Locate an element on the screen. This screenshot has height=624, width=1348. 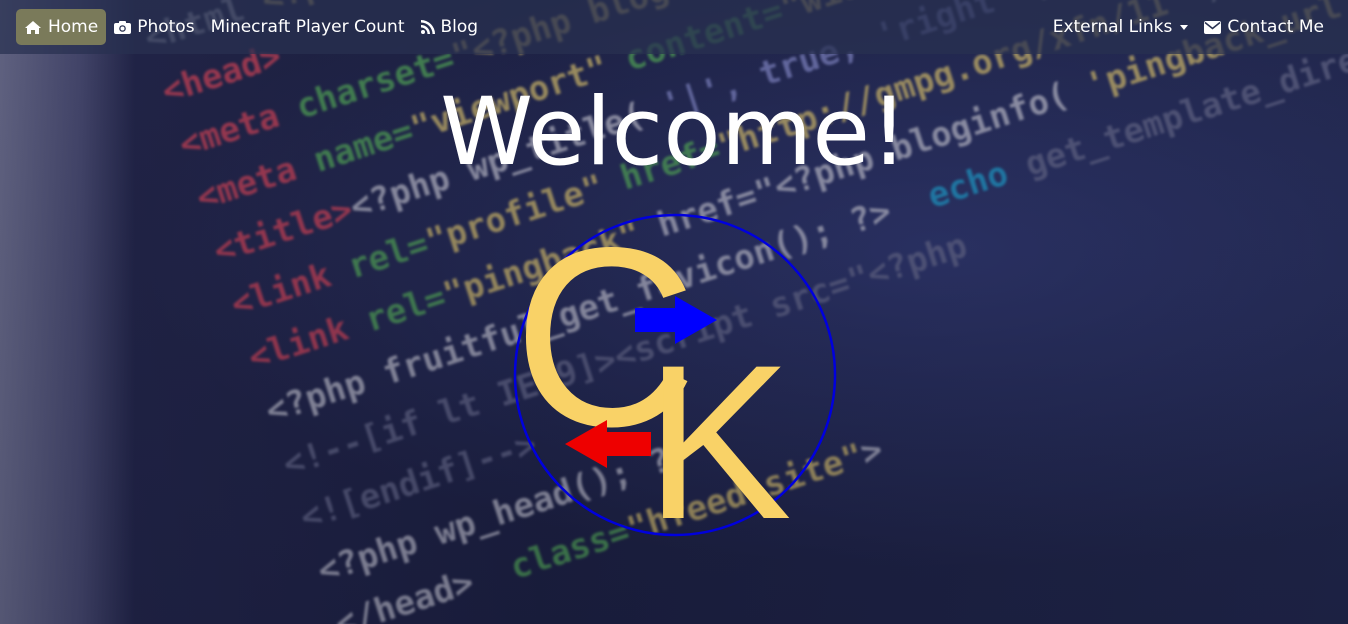
nav-minecraft-link: Minecraft Player Count is located at coordinates (308, 27).